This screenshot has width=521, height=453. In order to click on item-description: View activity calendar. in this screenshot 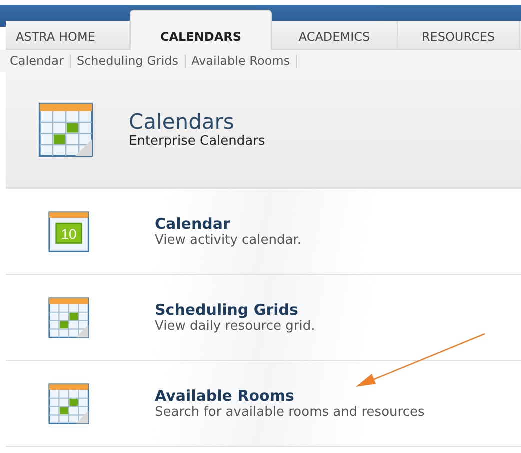, I will do `click(228, 240)`.